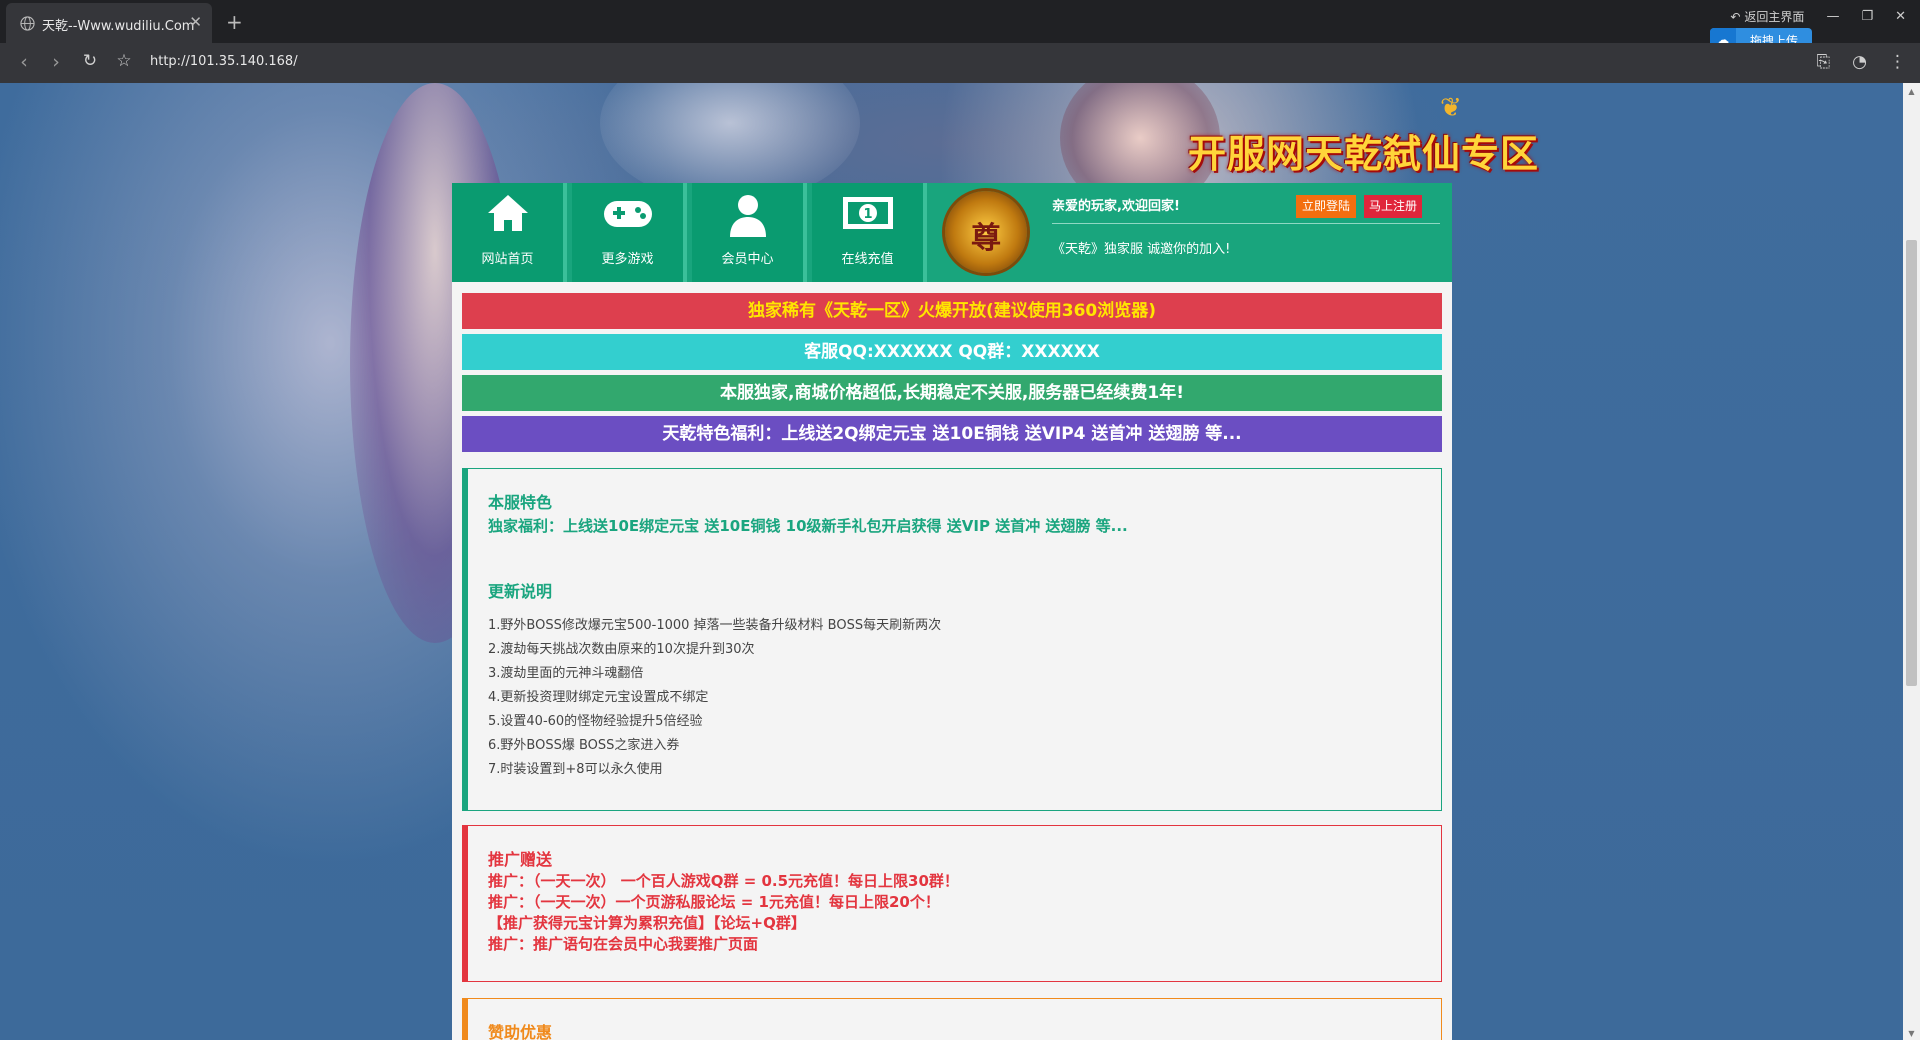  Describe the element at coordinates (1832, 16) in the screenshot. I see `minimize-icon: —` at that location.